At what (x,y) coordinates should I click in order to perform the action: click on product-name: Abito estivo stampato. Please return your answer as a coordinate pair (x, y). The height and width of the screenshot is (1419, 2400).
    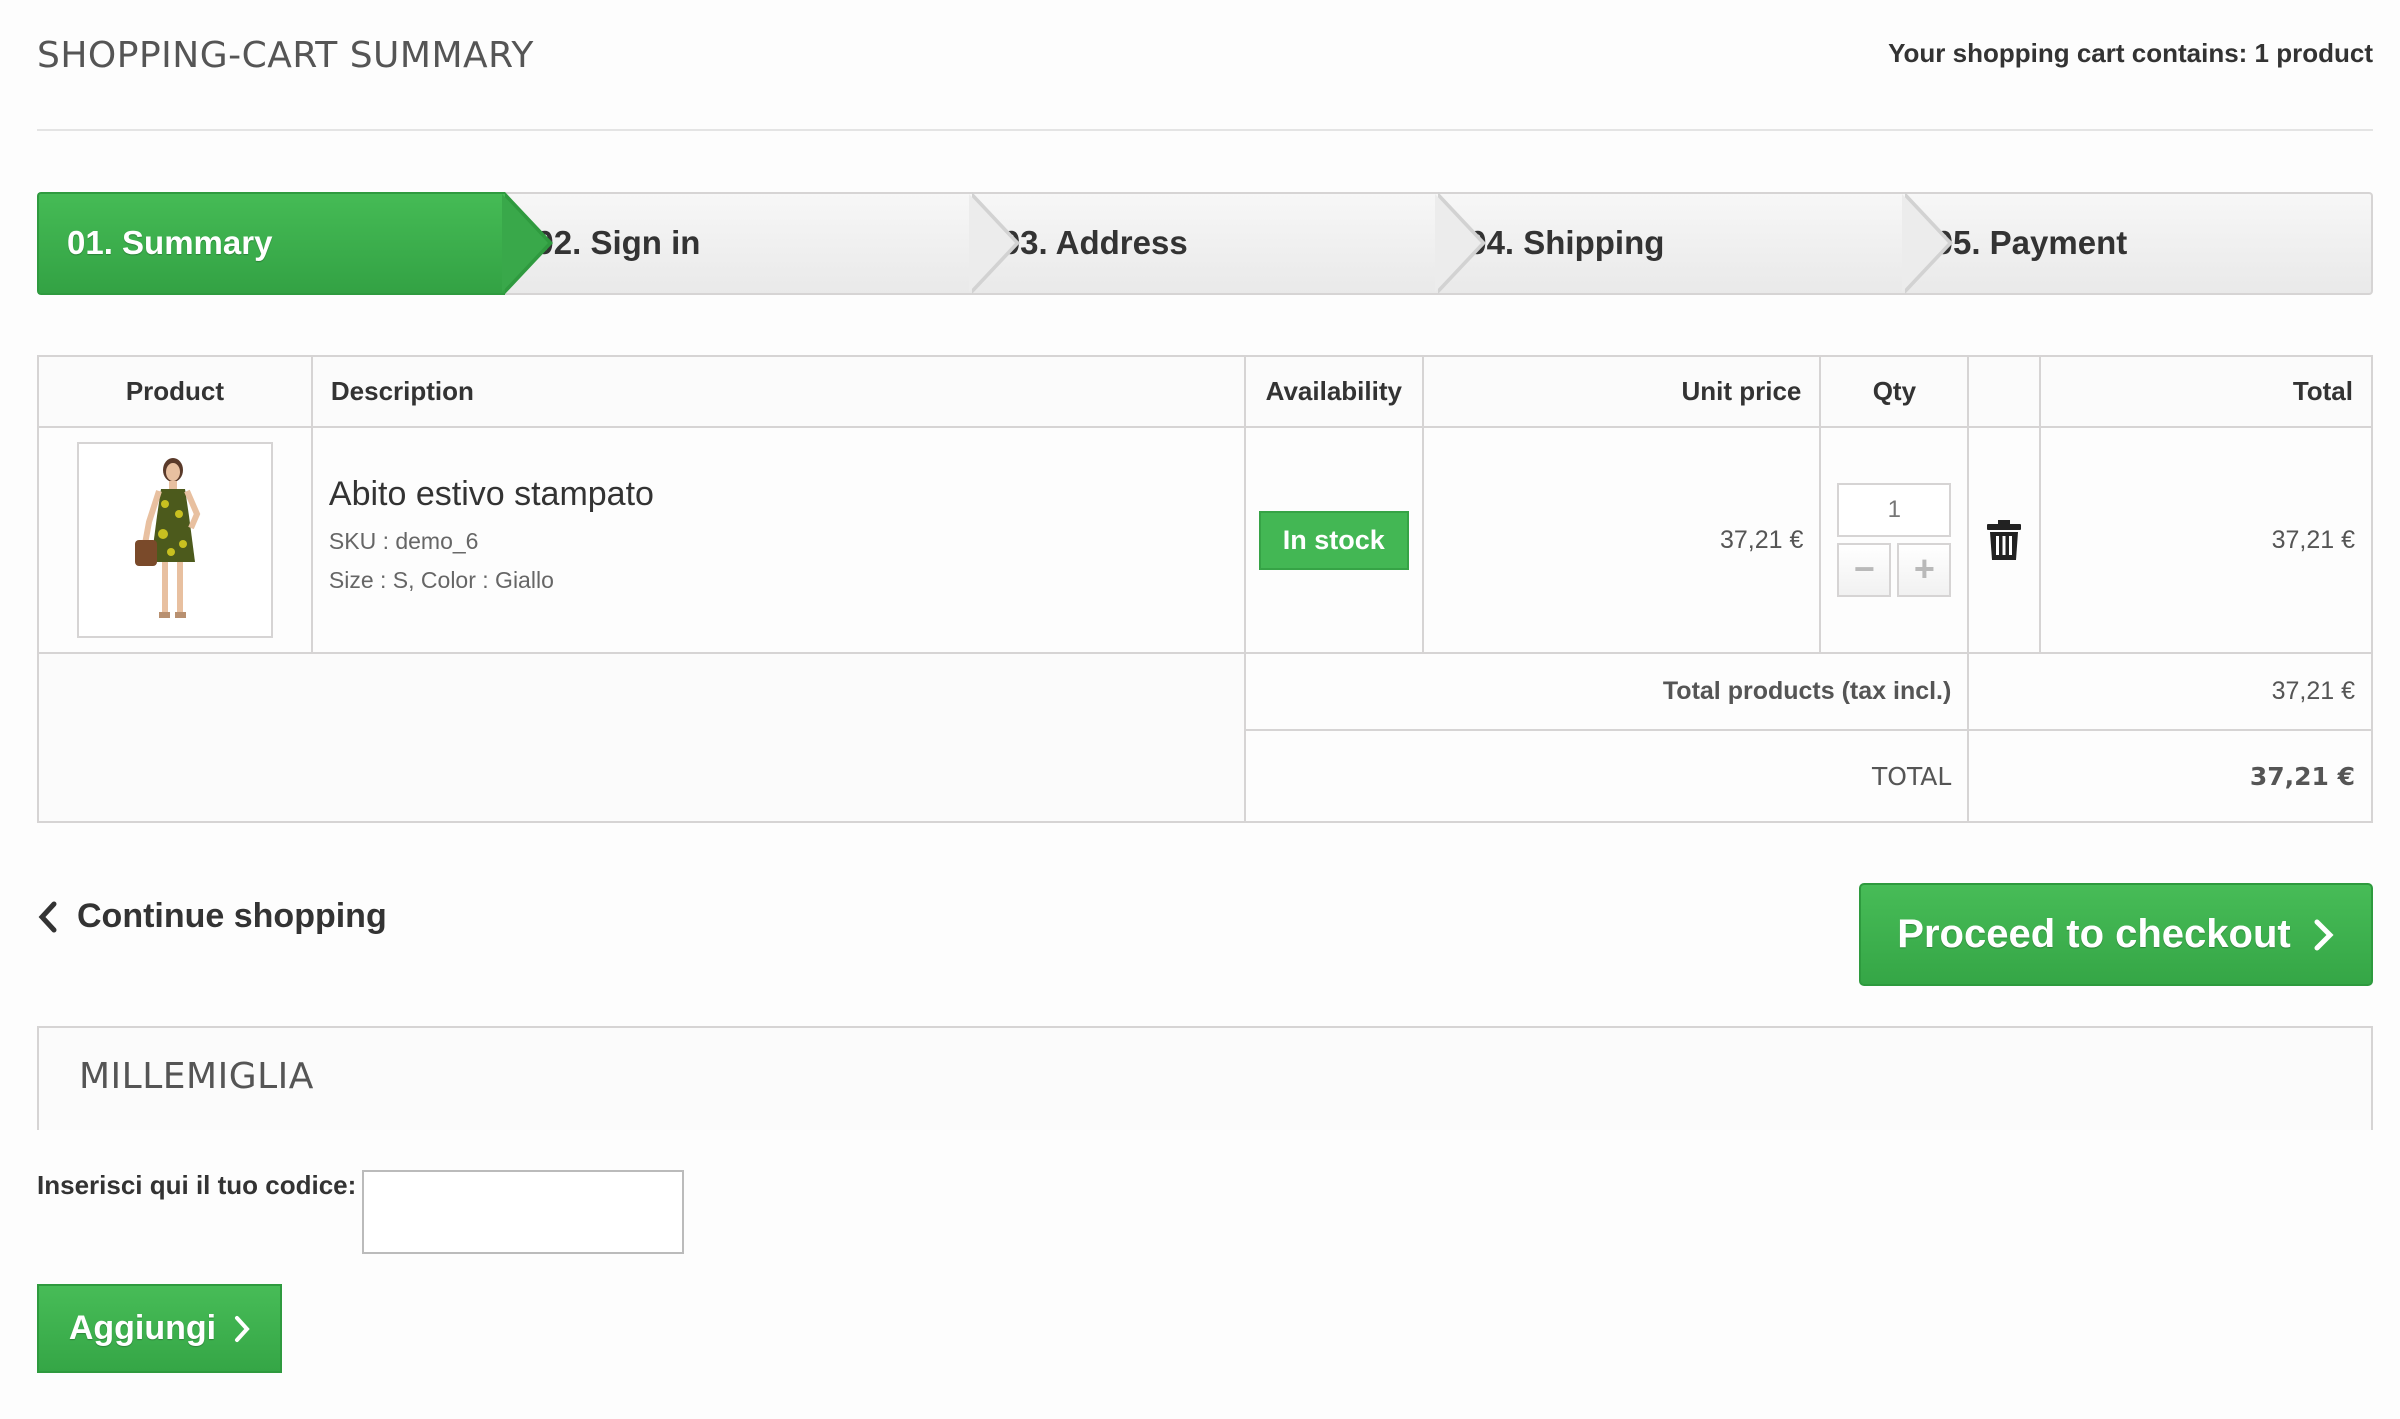
    Looking at the image, I should click on (778, 494).